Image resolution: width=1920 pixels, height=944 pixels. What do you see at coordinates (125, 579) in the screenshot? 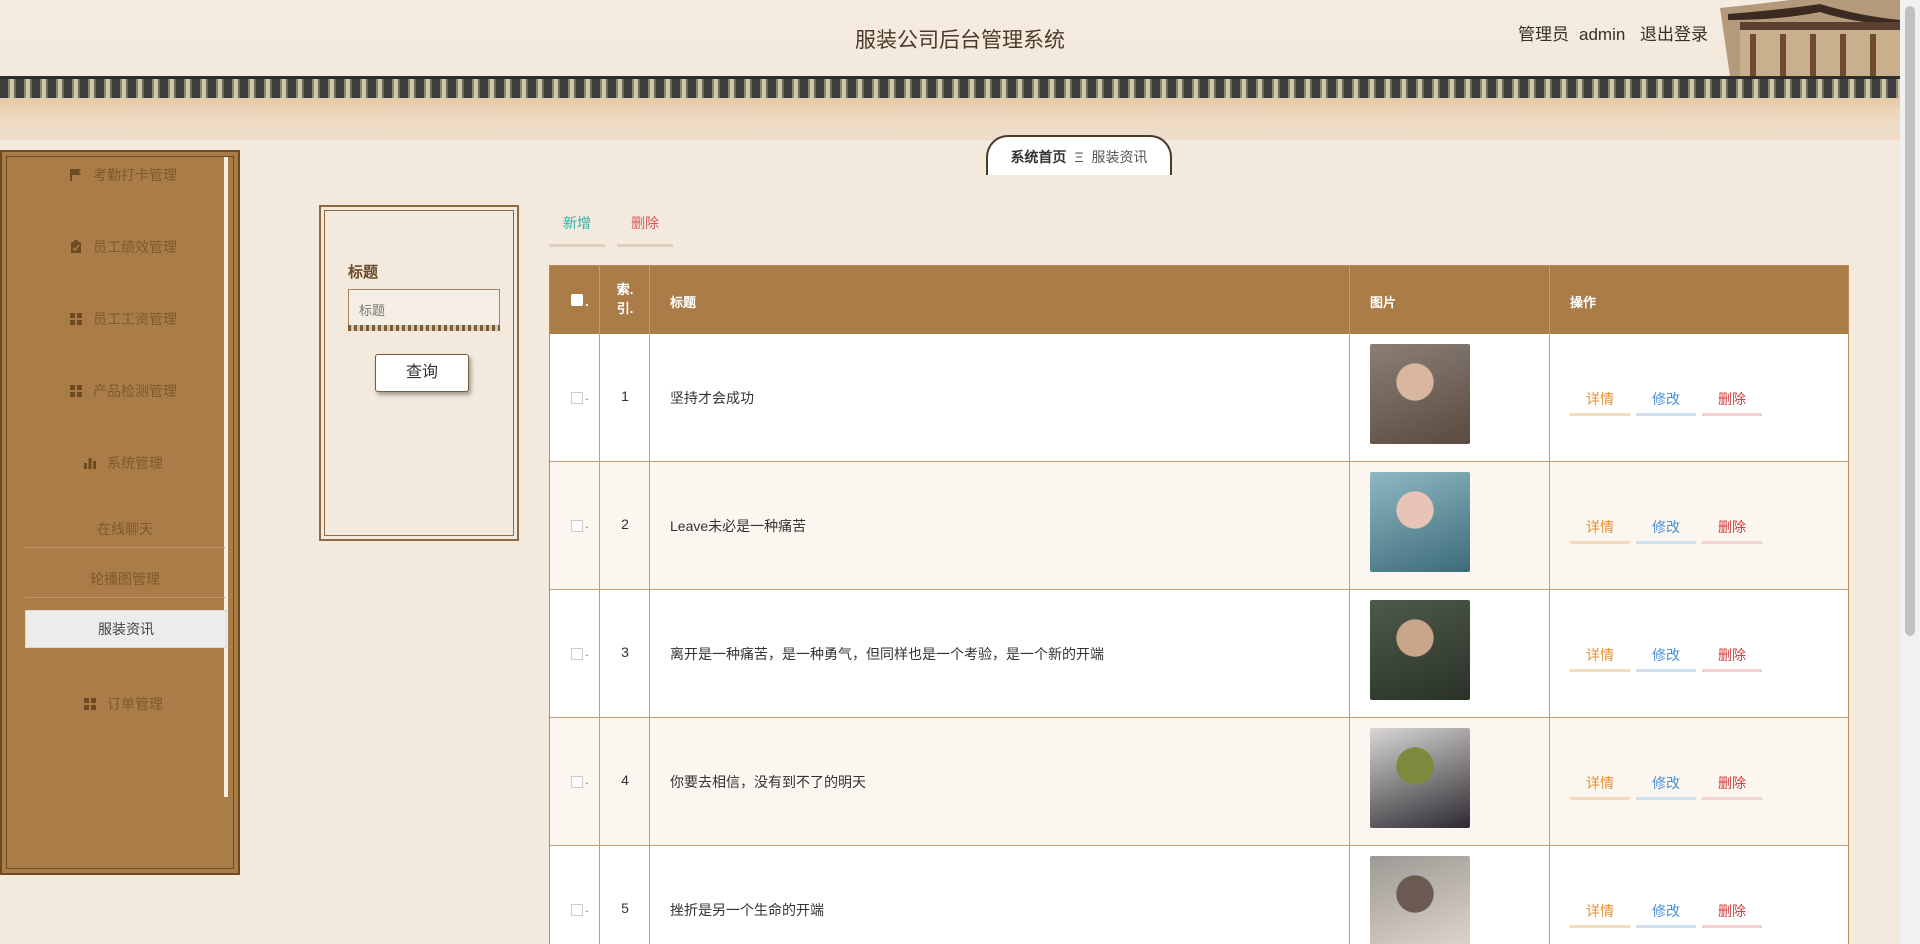
I see `sidebar-sub-carousel: 轮播图管理` at bounding box center [125, 579].